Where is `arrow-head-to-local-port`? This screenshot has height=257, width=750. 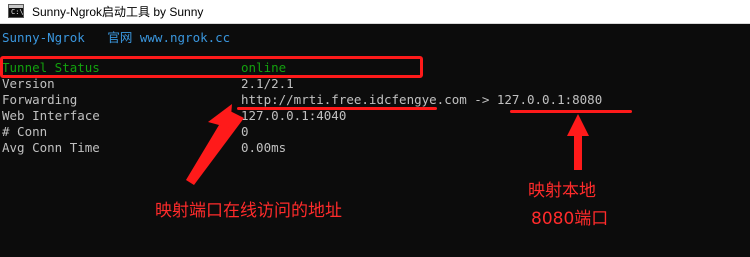 arrow-head-to-local-port is located at coordinates (578, 125).